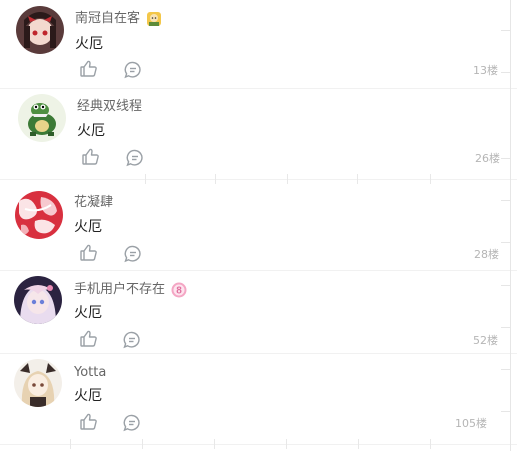 This screenshot has width=517, height=451. What do you see at coordinates (485, 340) in the screenshot?
I see `floor-number: 52楼` at bounding box center [485, 340].